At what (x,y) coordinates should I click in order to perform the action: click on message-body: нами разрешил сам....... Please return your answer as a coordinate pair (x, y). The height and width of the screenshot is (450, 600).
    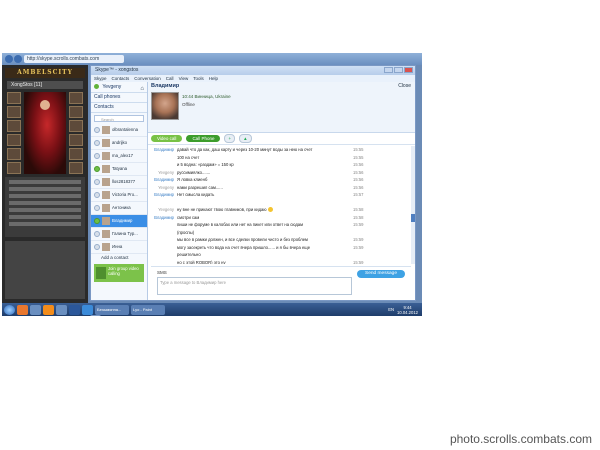
    Looking at the image, I should click on (200, 187).